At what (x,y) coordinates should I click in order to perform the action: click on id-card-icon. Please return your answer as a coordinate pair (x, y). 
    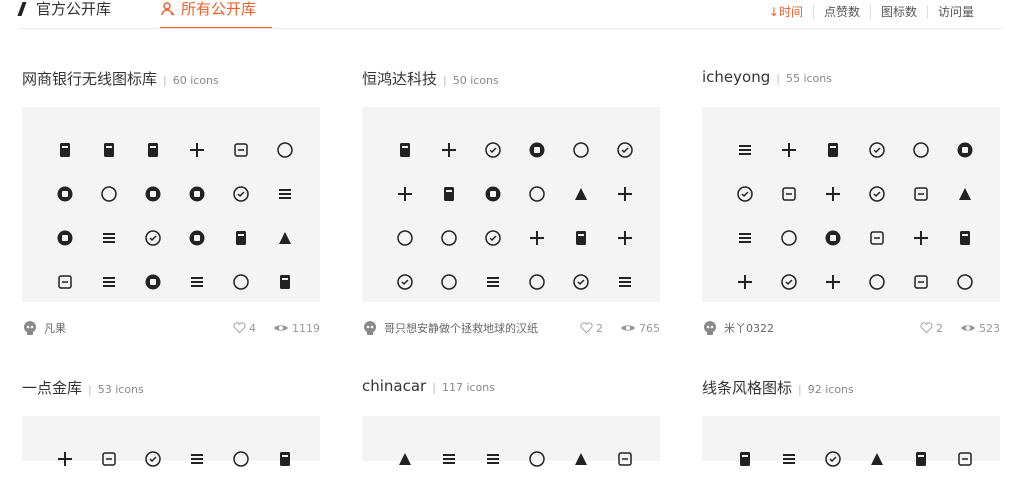
    Looking at the image, I should click on (405, 194).